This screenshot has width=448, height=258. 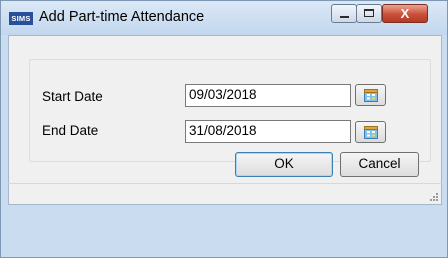 I want to click on sims-app-icon: SIMS, so click(x=21, y=18).